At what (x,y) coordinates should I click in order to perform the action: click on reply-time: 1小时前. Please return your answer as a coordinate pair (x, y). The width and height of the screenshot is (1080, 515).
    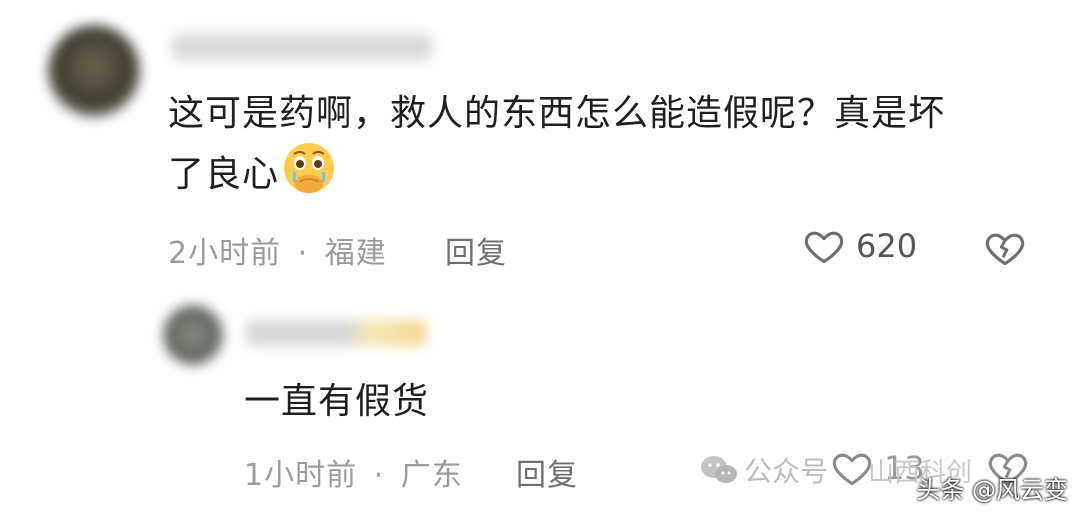
    Looking at the image, I should click on (301, 475).